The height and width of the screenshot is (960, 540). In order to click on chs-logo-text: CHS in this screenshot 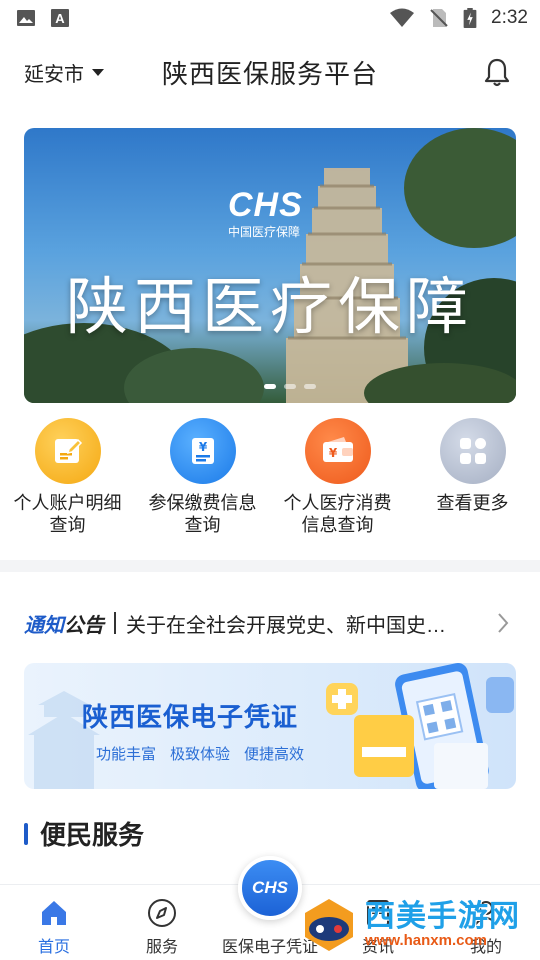, I will do `click(265, 205)`.